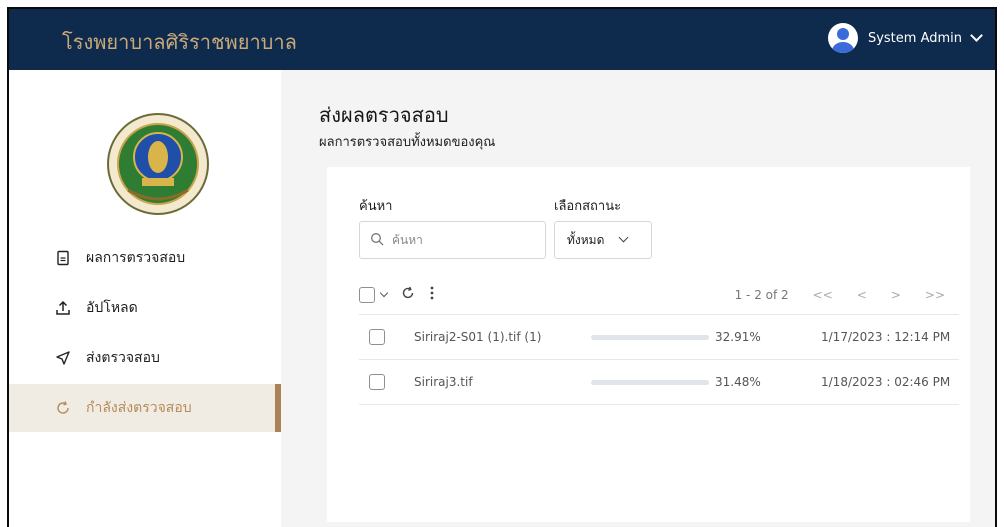  I want to click on sidebar-item-upload: อัปโหลด, so click(145, 308).